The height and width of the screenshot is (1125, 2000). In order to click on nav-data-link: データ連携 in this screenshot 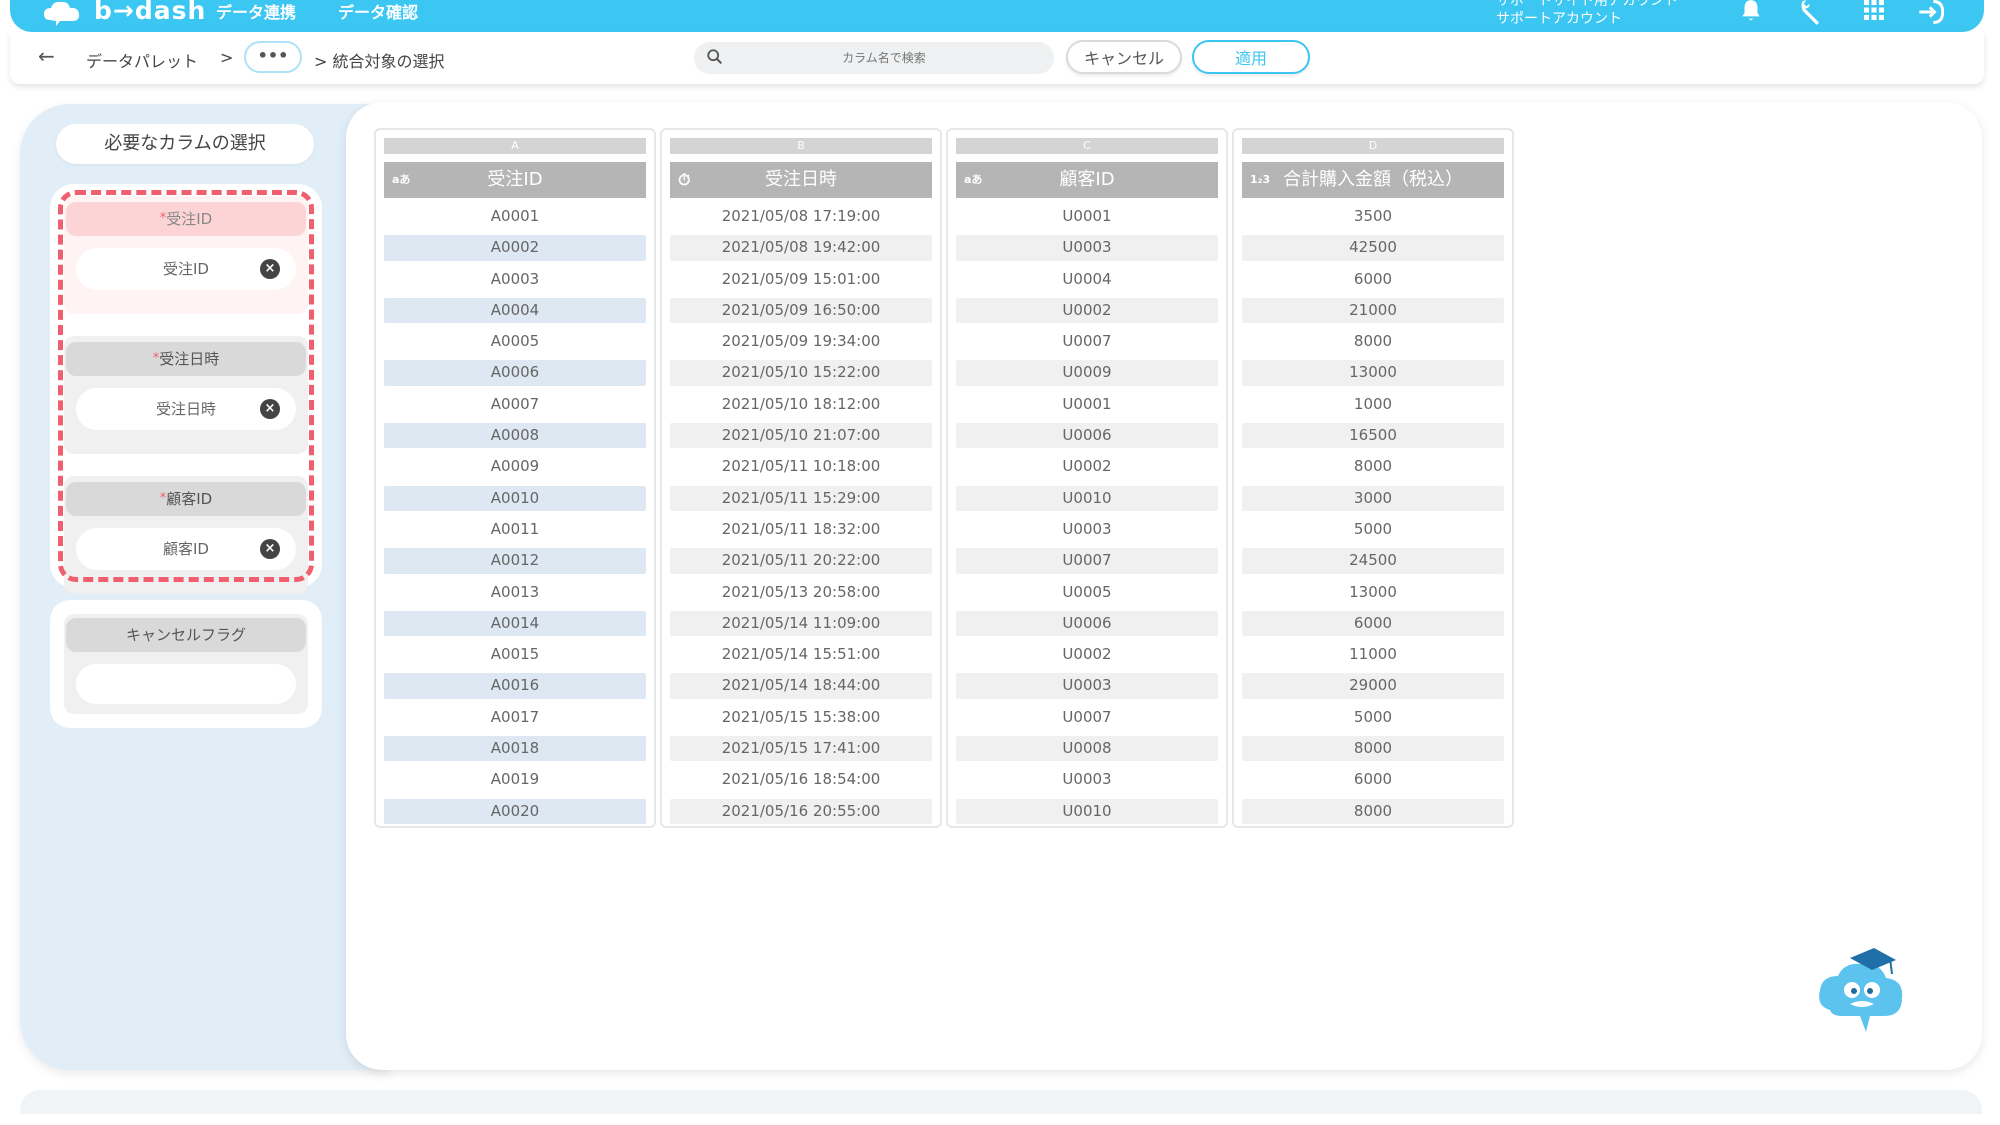, I will do `click(256, 11)`.